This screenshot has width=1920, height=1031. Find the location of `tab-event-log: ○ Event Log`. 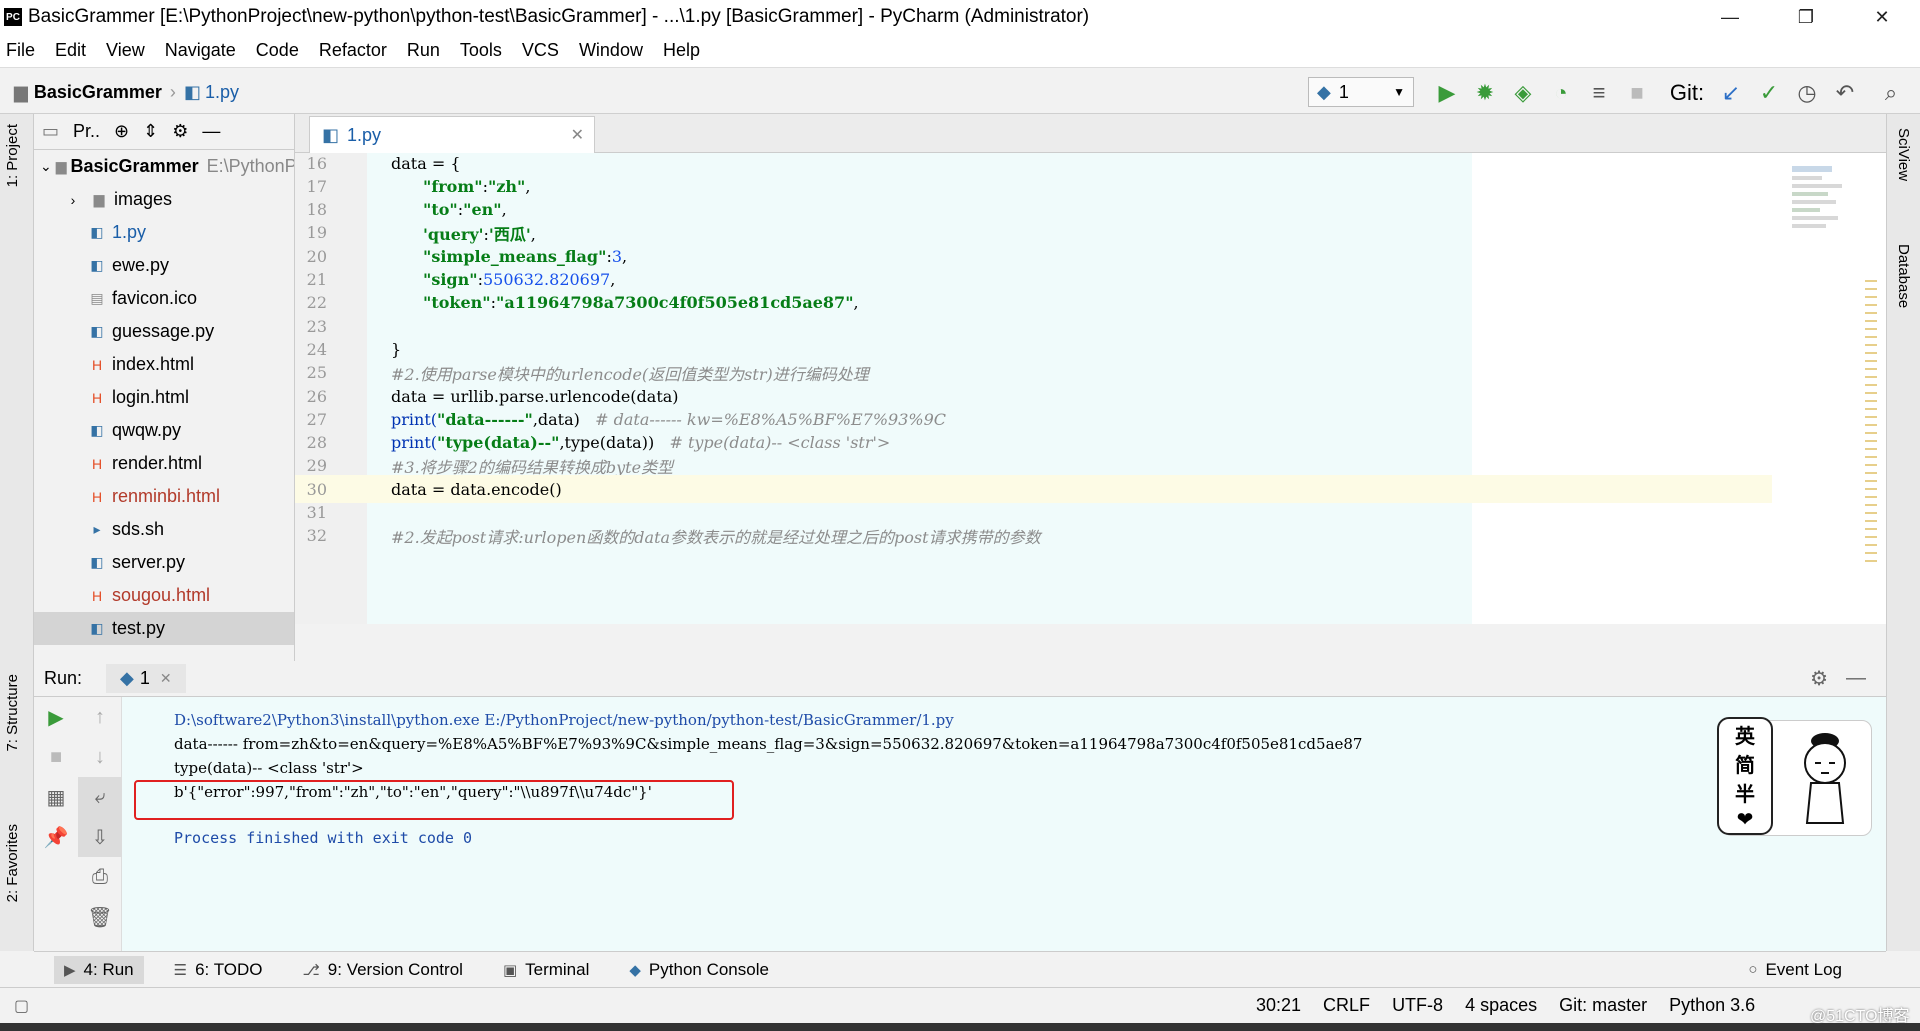

tab-event-log: ○ Event Log is located at coordinates (1795, 970).